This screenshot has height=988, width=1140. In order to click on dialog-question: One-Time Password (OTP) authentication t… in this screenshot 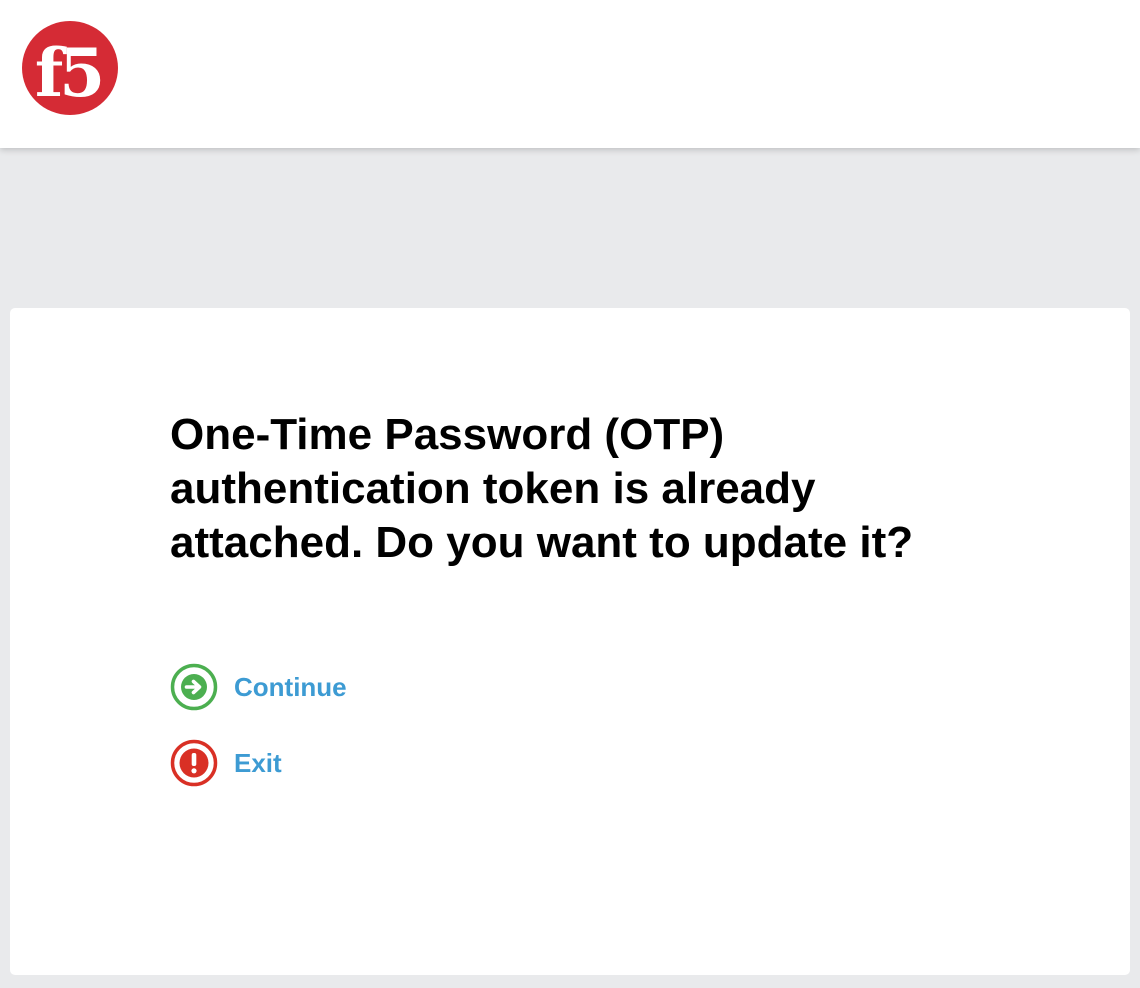, I will do `click(542, 488)`.